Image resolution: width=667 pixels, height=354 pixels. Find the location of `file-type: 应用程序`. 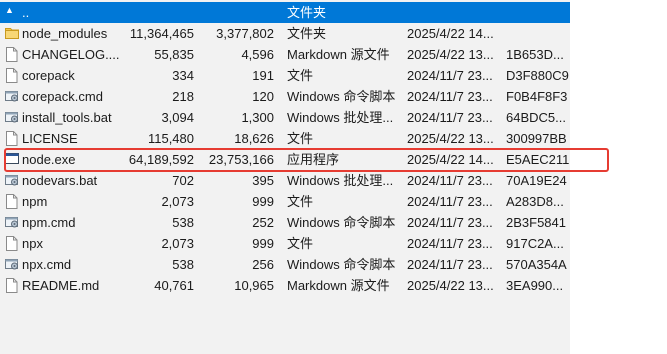

file-type: 应用程序 is located at coordinates (313, 159).